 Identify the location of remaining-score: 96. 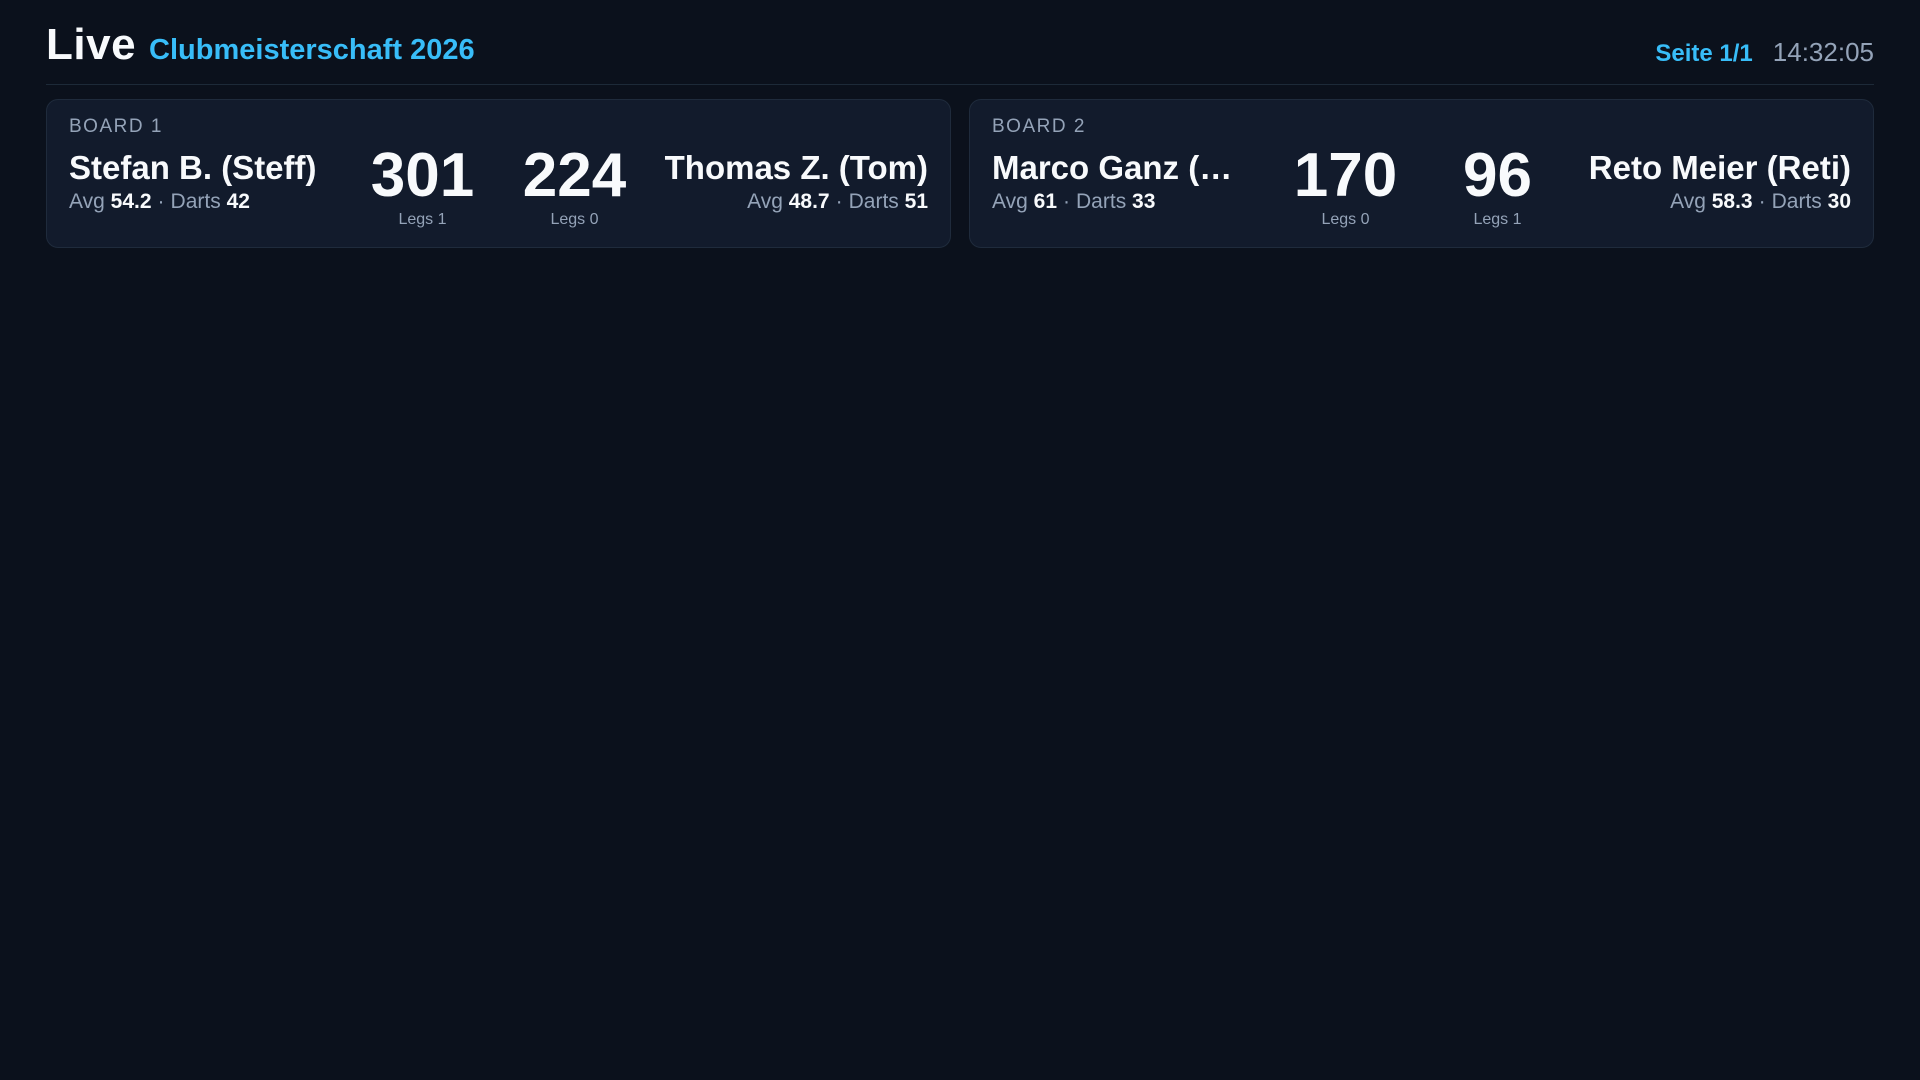
(1497, 175).